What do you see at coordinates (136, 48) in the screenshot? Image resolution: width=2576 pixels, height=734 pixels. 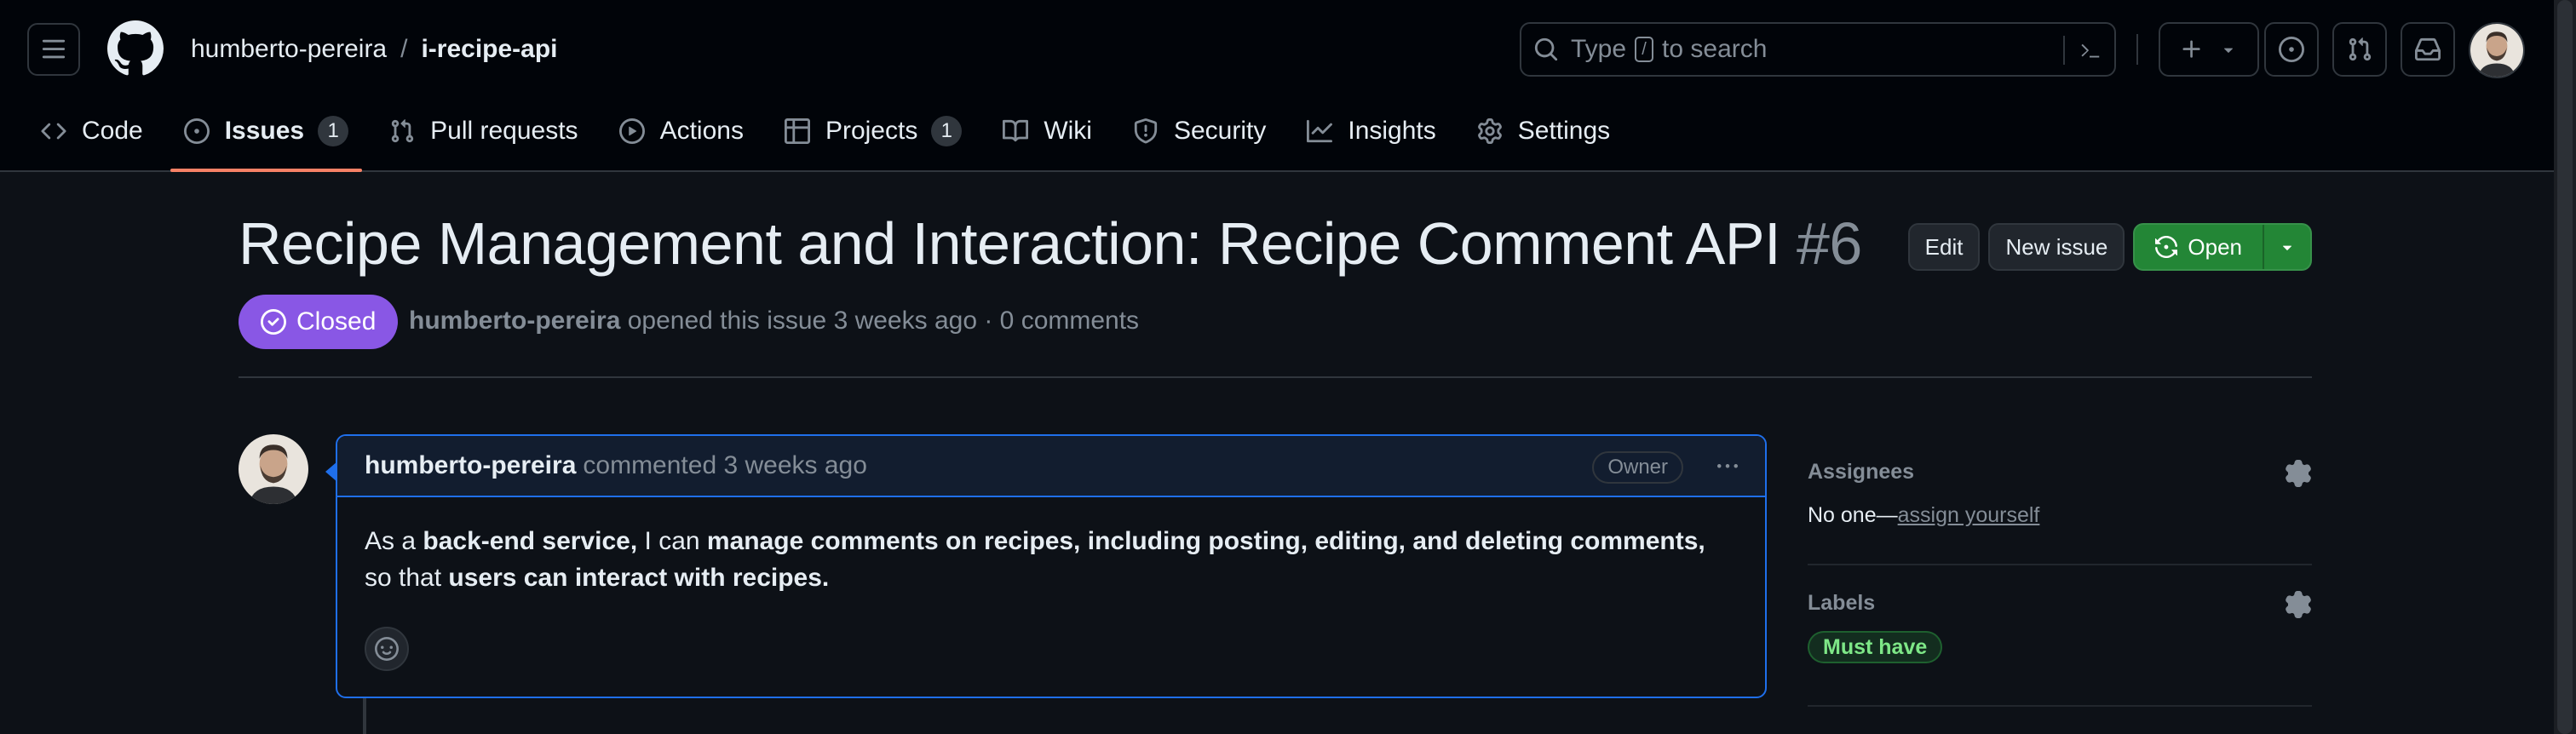 I see `github-logo-icon` at bounding box center [136, 48].